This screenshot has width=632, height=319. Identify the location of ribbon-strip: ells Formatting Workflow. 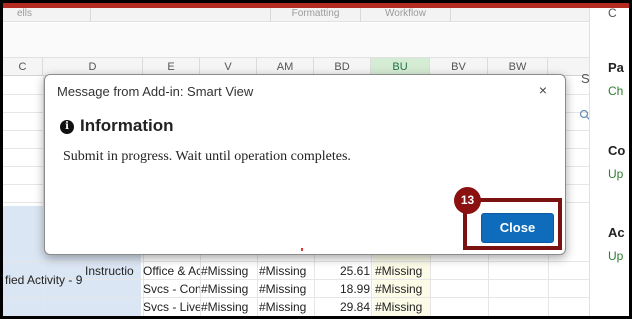
(296, 15).